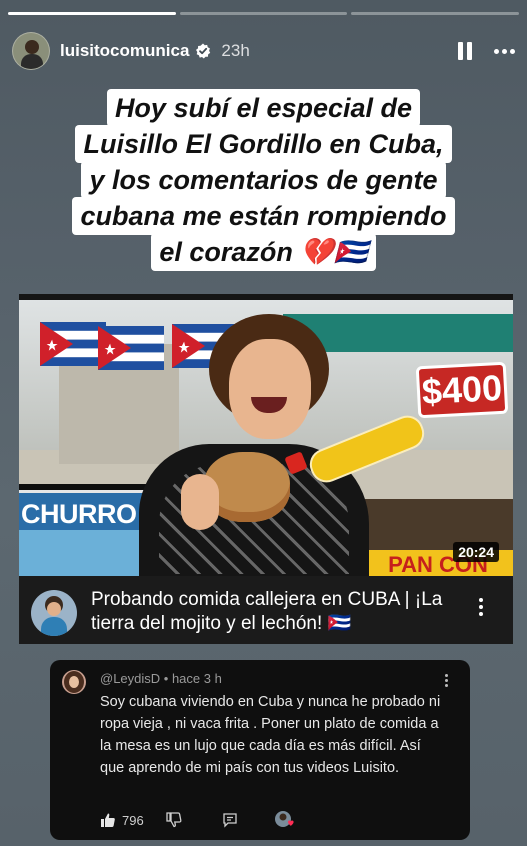  I want to click on verified-badge-icon, so click(203, 51).